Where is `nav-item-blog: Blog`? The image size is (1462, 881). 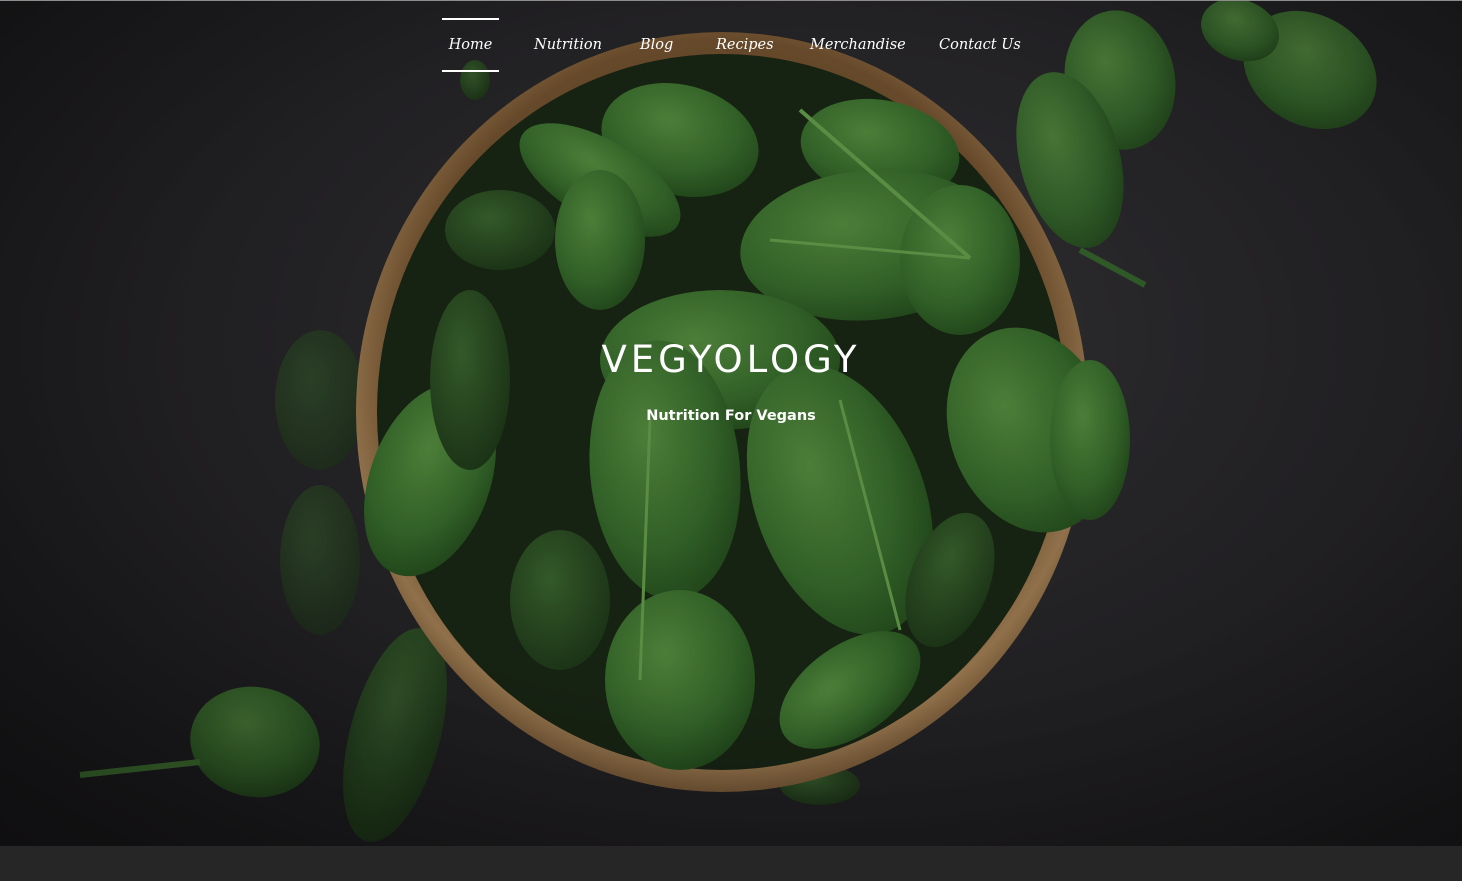 nav-item-blog: Blog is located at coordinates (656, 45).